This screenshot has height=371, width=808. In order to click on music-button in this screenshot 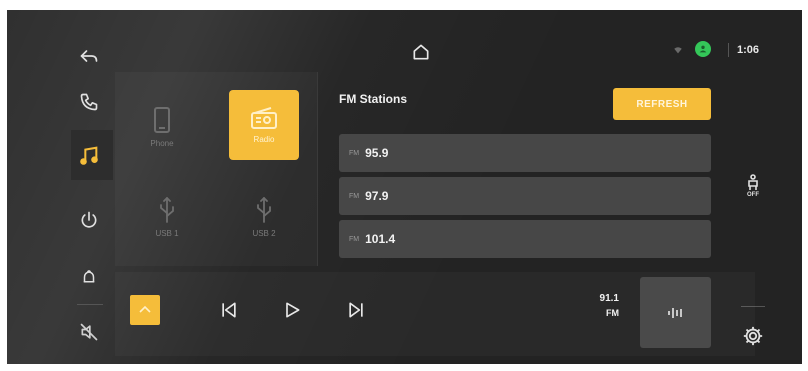, I will do `click(89, 156)`.